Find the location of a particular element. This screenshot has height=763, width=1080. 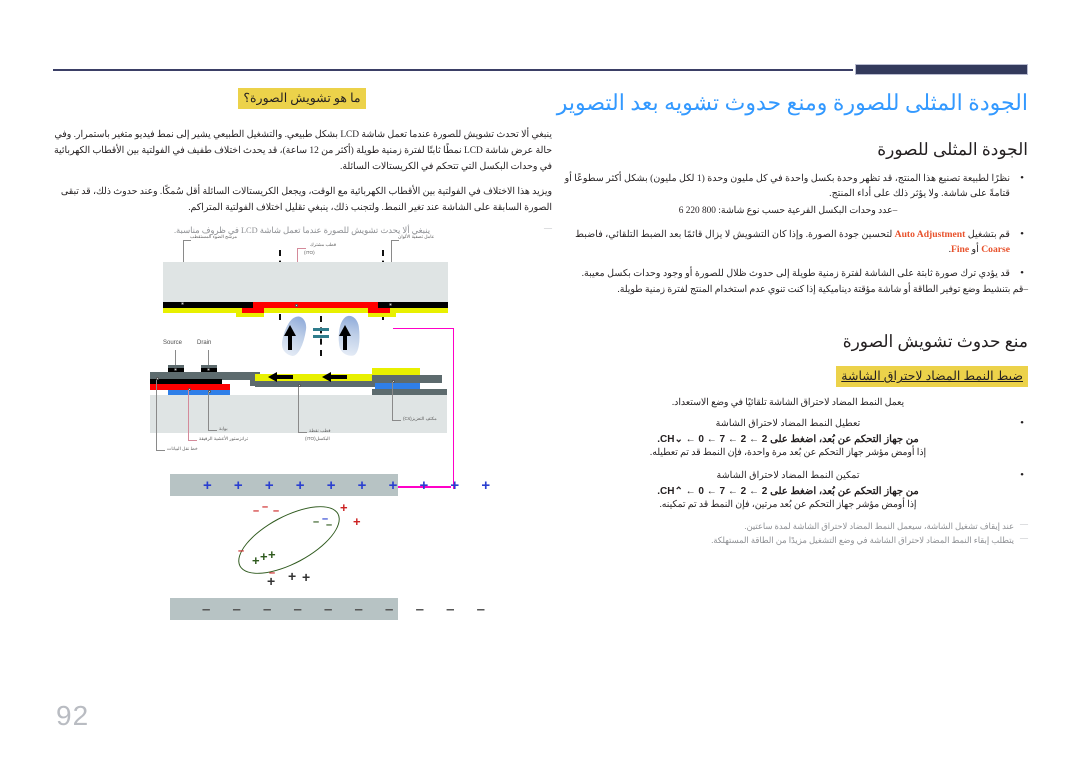

diagram-label-polarizer: مرشح الضوء المستقطب is located at coordinates (213, 236).